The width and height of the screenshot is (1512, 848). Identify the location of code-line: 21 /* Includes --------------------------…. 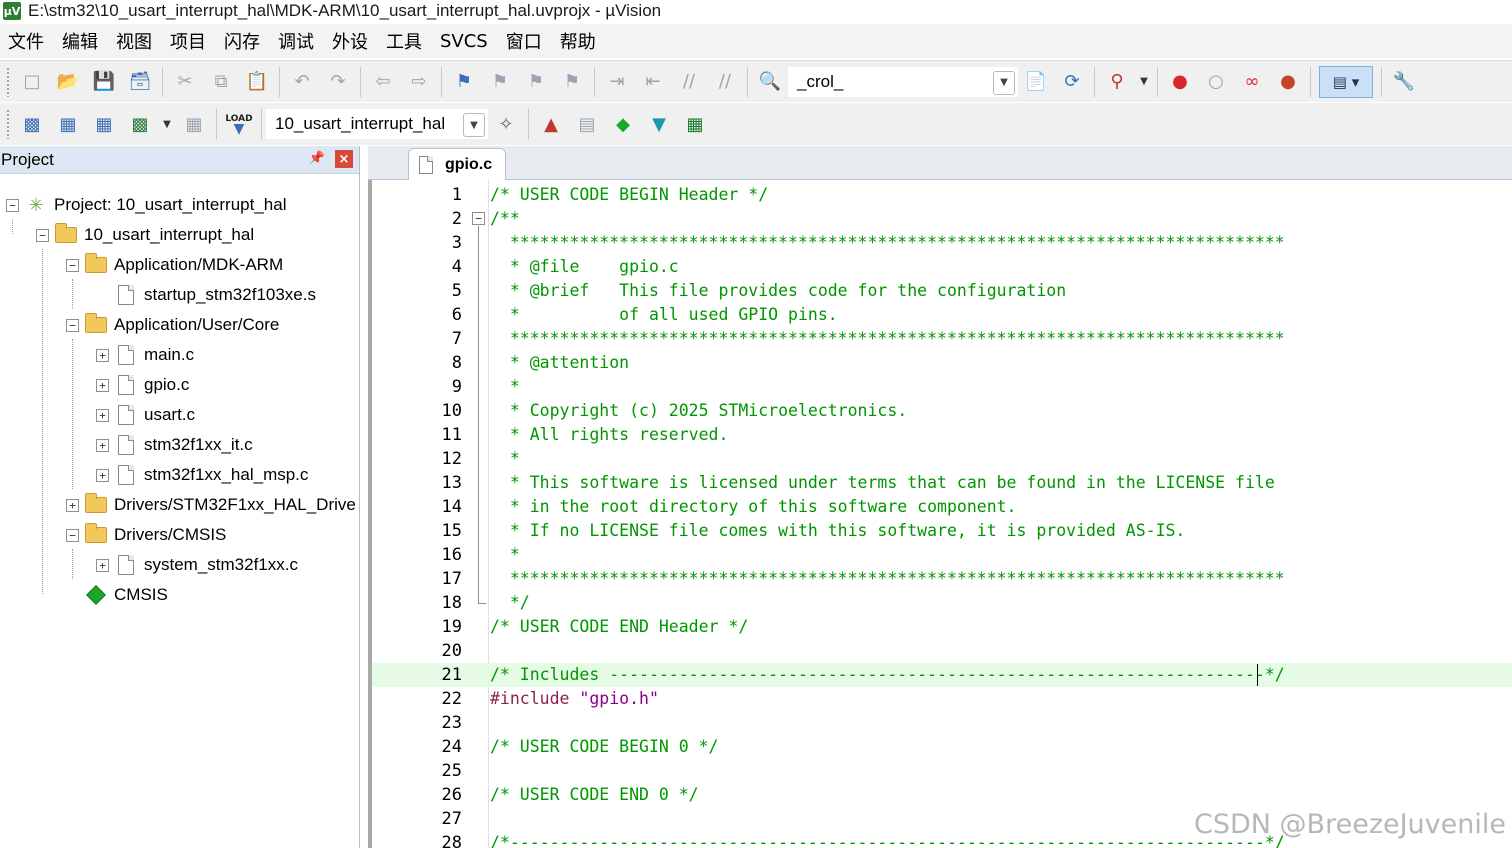
(942, 675).